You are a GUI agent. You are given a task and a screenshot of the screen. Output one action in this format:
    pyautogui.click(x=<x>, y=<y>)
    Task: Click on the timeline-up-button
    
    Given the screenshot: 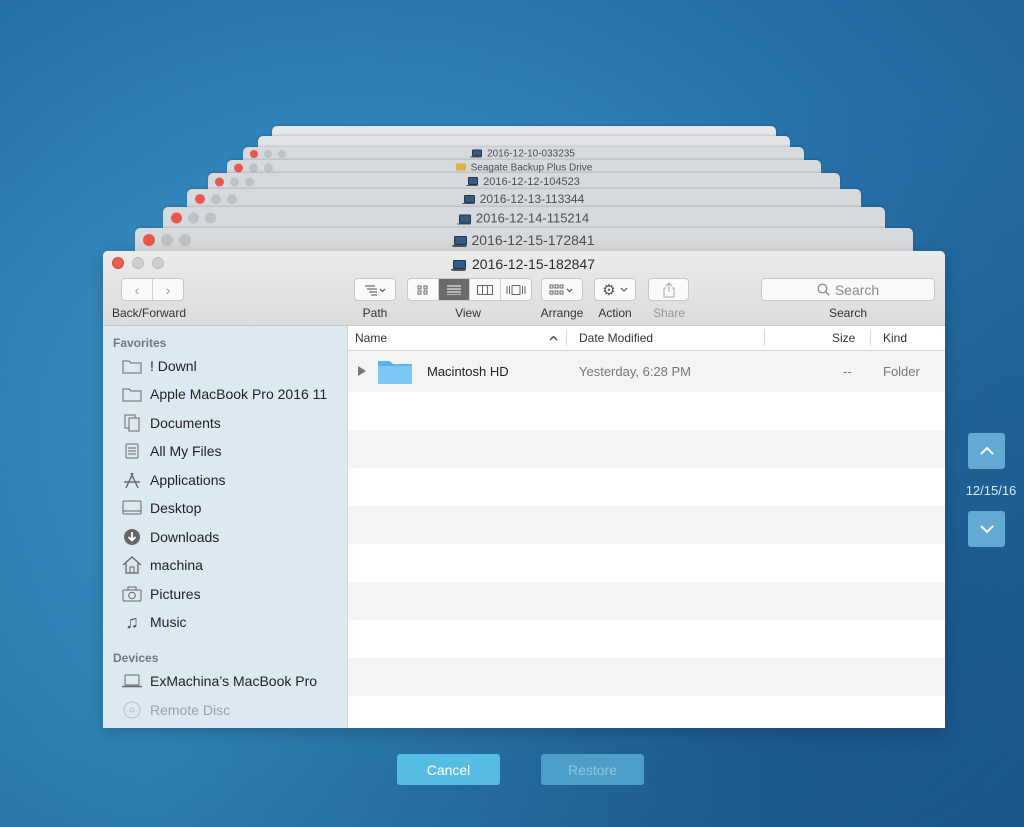 What is the action you would take?
    pyautogui.click(x=986, y=451)
    